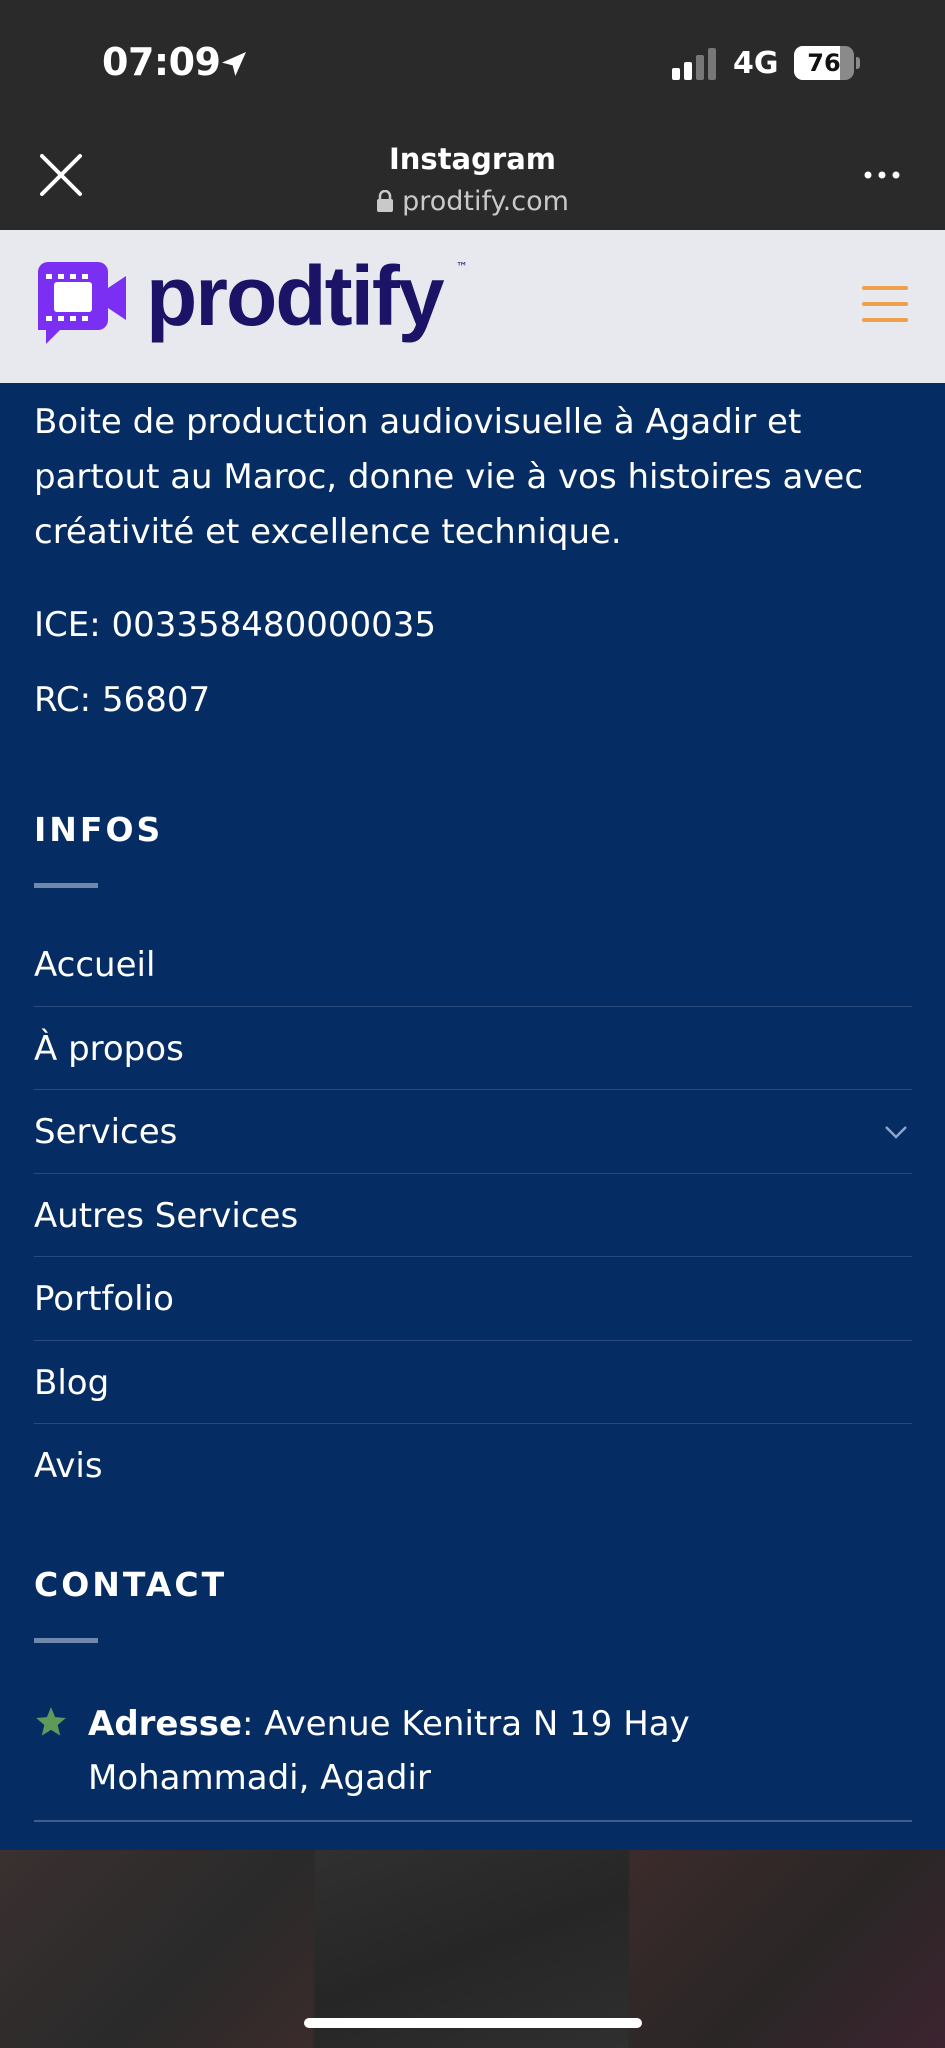  I want to click on in-app-browser-header: Instagram prodtify.com, so click(472, 175).